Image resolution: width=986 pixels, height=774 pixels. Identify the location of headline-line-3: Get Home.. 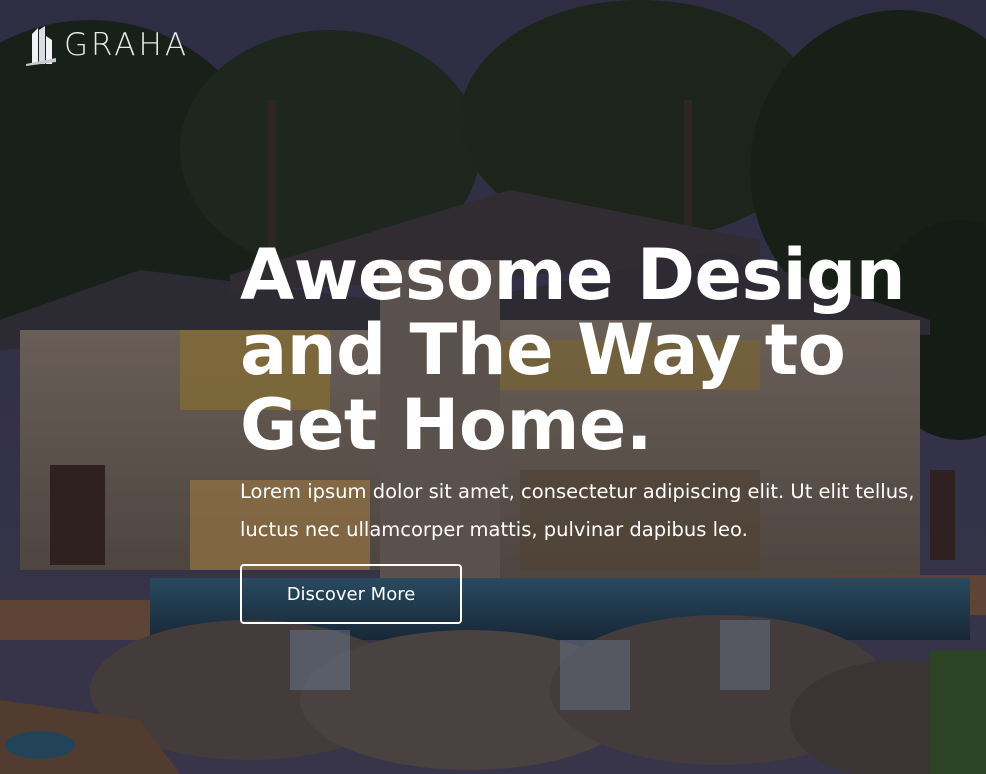
(446, 425).